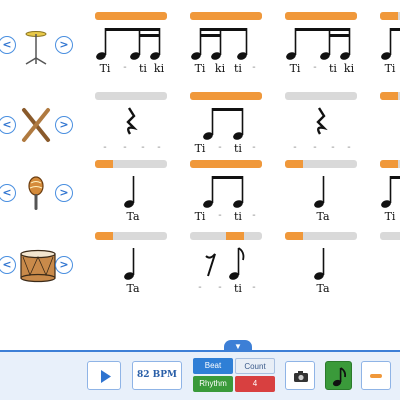 The height and width of the screenshot is (400, 400). Describe the element at coordinates (323, 288) in the screenshot. I see `syllable-label: Ta` at that location.